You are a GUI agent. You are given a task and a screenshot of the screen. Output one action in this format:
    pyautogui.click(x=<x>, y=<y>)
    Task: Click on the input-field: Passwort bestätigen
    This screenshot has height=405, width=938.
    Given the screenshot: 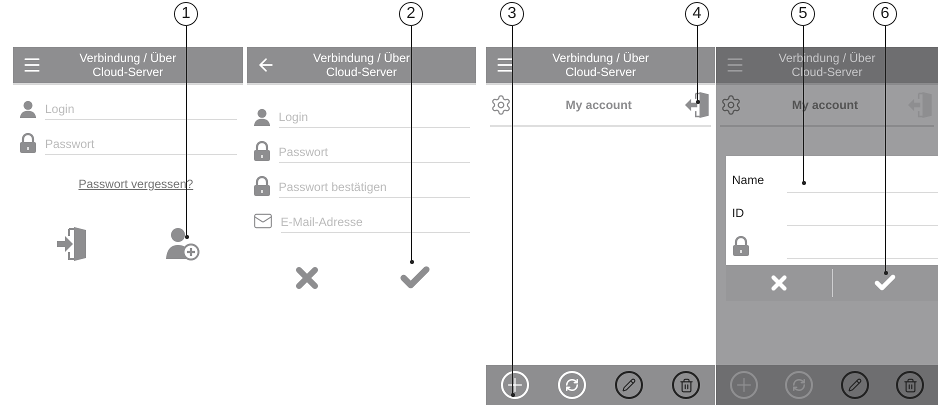 What is the action you would take?
    pyautogui.click(x=374, y=189)
    